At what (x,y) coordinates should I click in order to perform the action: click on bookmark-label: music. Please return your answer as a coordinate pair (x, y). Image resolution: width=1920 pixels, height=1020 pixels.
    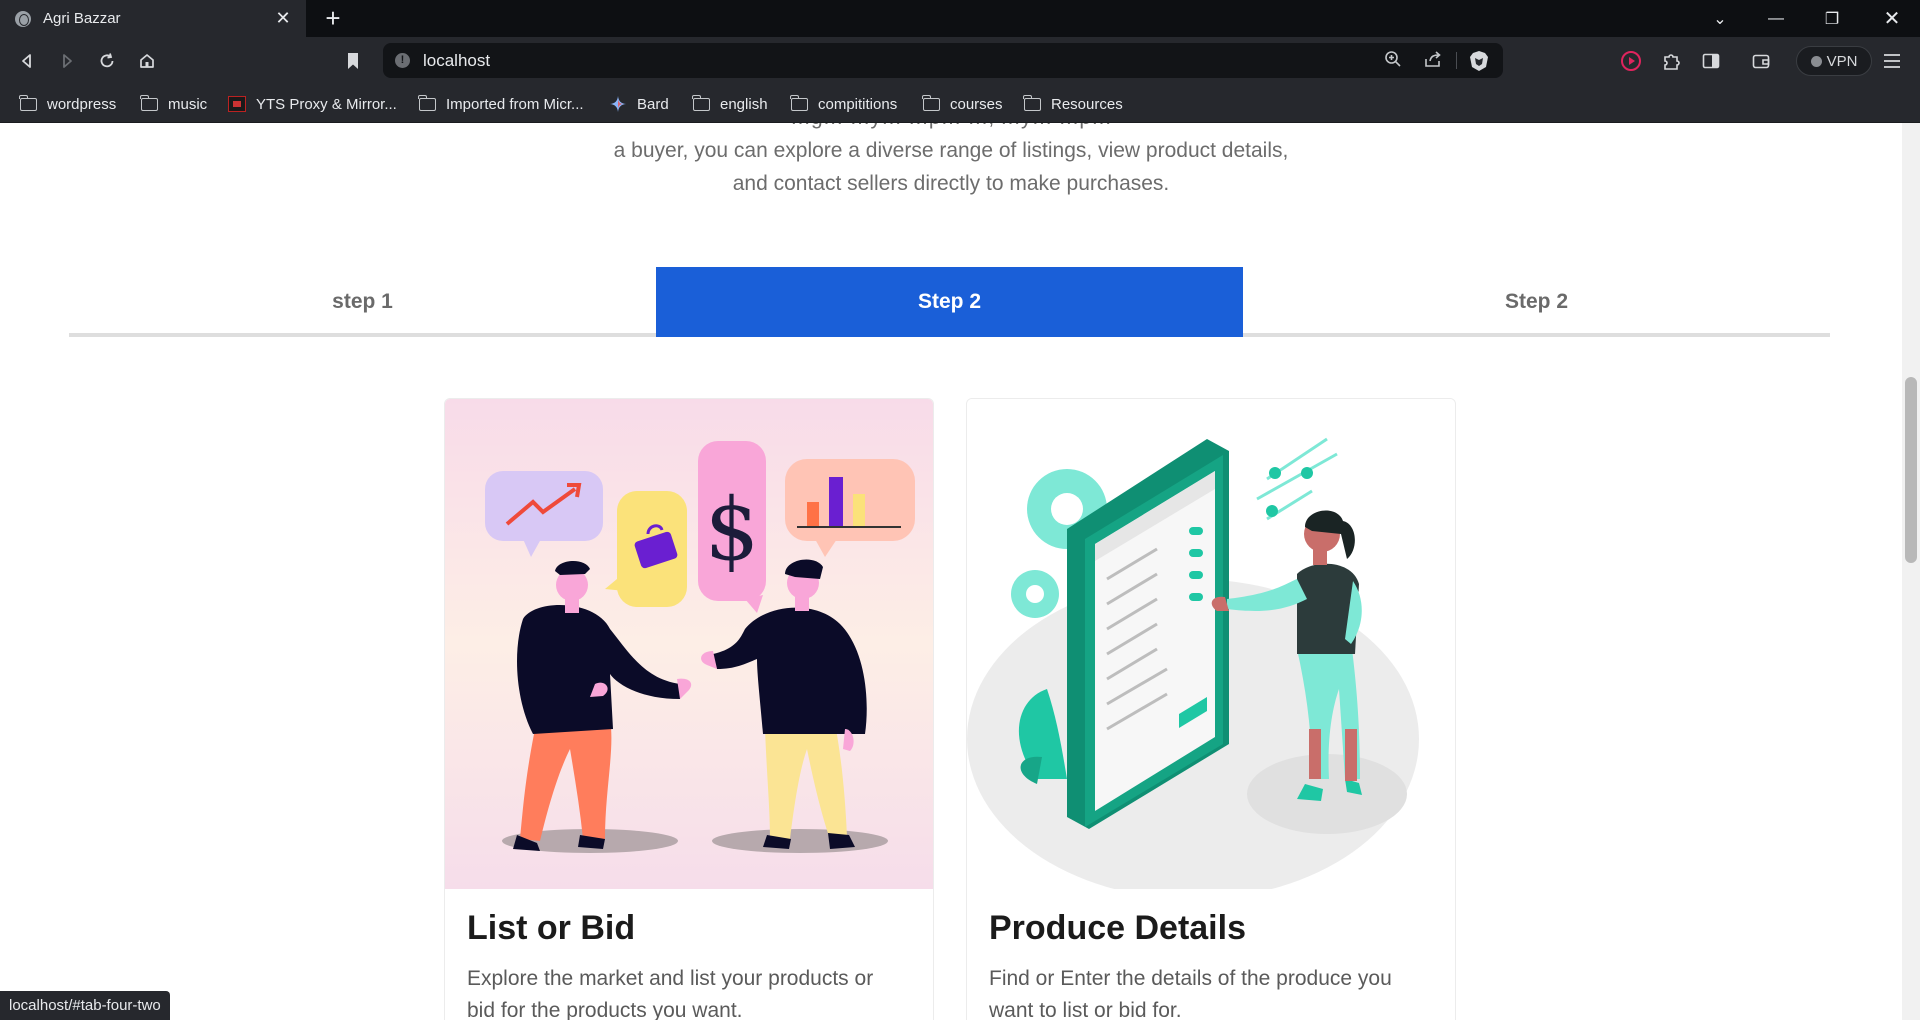
    Looking at the image, I should click on (188, 104).